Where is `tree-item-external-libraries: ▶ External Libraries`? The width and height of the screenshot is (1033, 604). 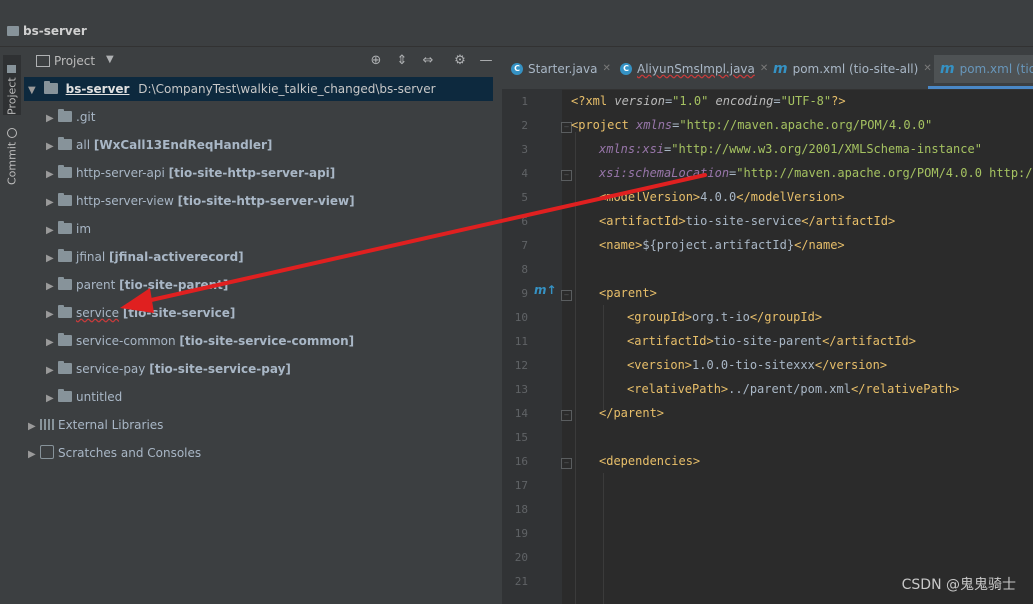
tree-item-external-libraries: ▶ External Libraries is located at coordinates (95, 425).